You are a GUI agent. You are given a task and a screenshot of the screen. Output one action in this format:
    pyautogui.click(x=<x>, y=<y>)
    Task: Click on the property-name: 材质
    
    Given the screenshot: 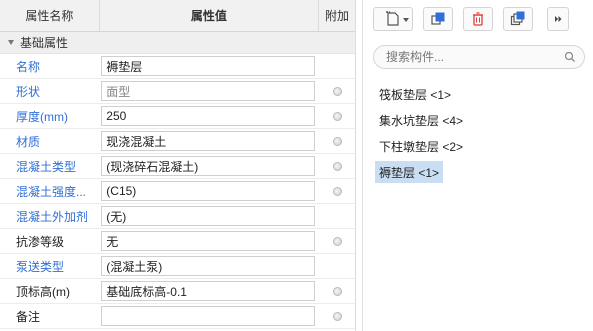 What is the action you would take?
    pyautogui.click(x=28, y=141)
    